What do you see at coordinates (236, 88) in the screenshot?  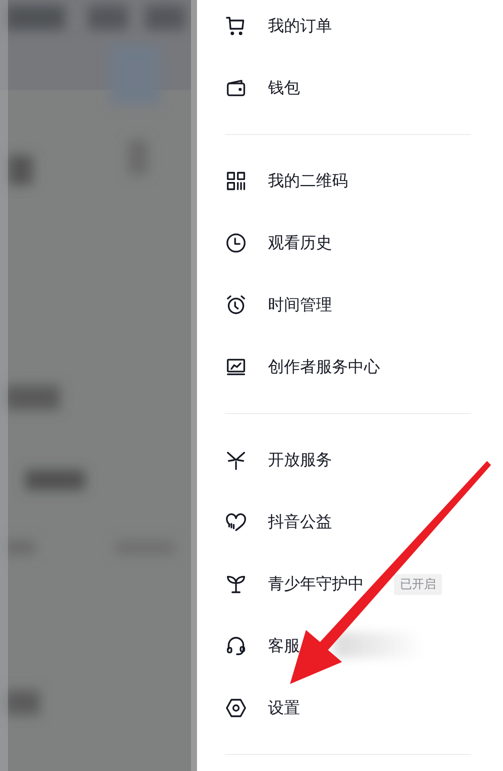 I see `wallet-icon` at bounding box center [236, 88].